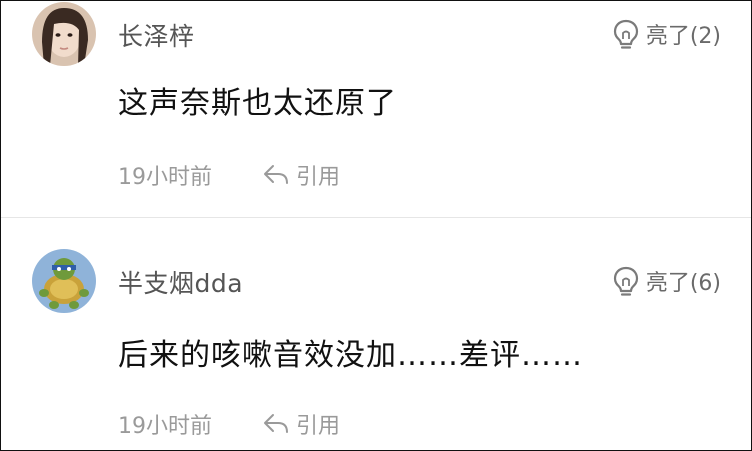 The image size is (752, 451). What do you see at coordinates (683, 283) in the screenshot?
I see `like-count: 亮了(6)` at bounding box center [683, 283].